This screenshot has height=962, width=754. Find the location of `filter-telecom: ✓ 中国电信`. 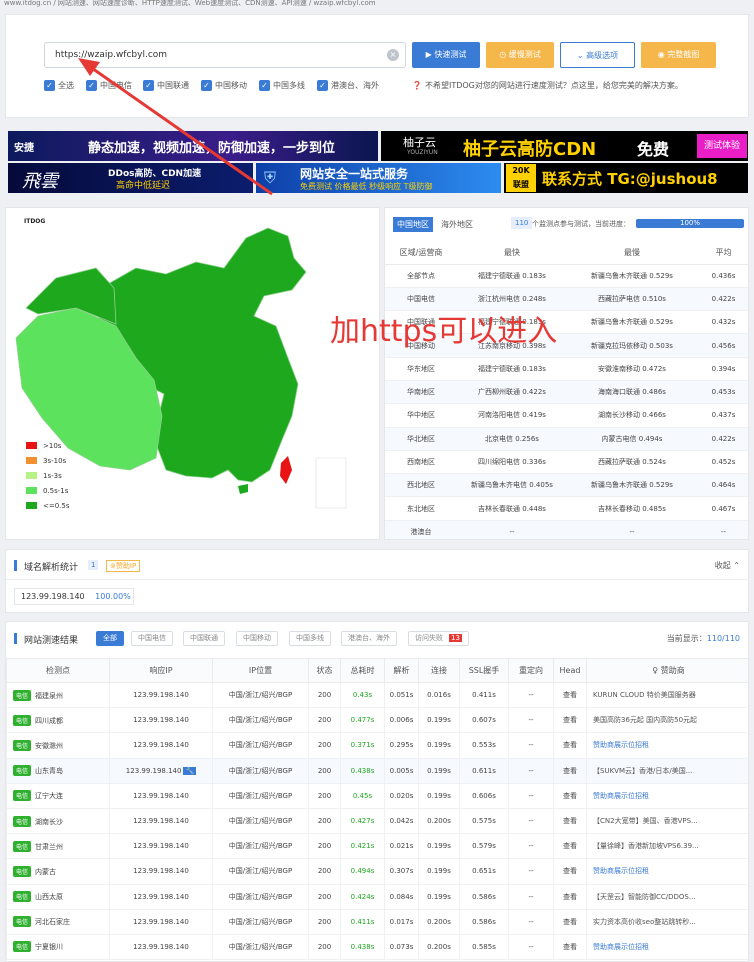

filter-telecom: ✓ 中国电信 is located at coordinates (109, 85).